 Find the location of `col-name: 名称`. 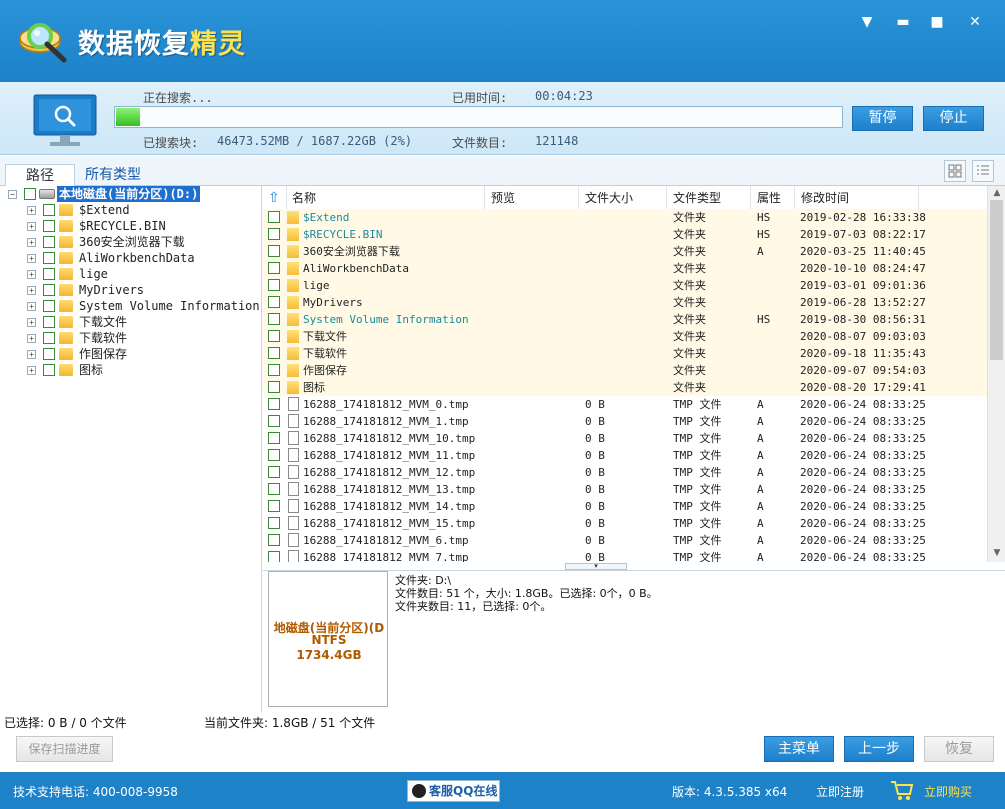

col-name: 名称 is located at coordinates (385, 198).